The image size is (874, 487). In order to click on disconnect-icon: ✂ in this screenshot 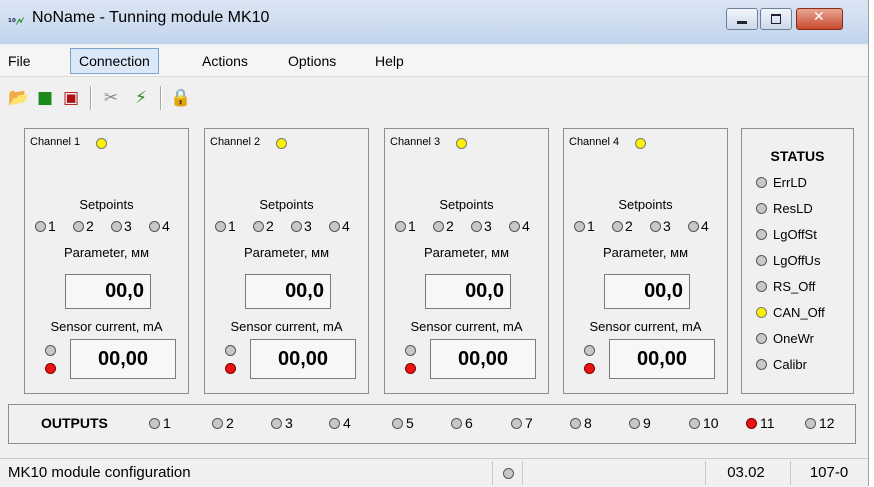, I will do `click(111, 98)`.